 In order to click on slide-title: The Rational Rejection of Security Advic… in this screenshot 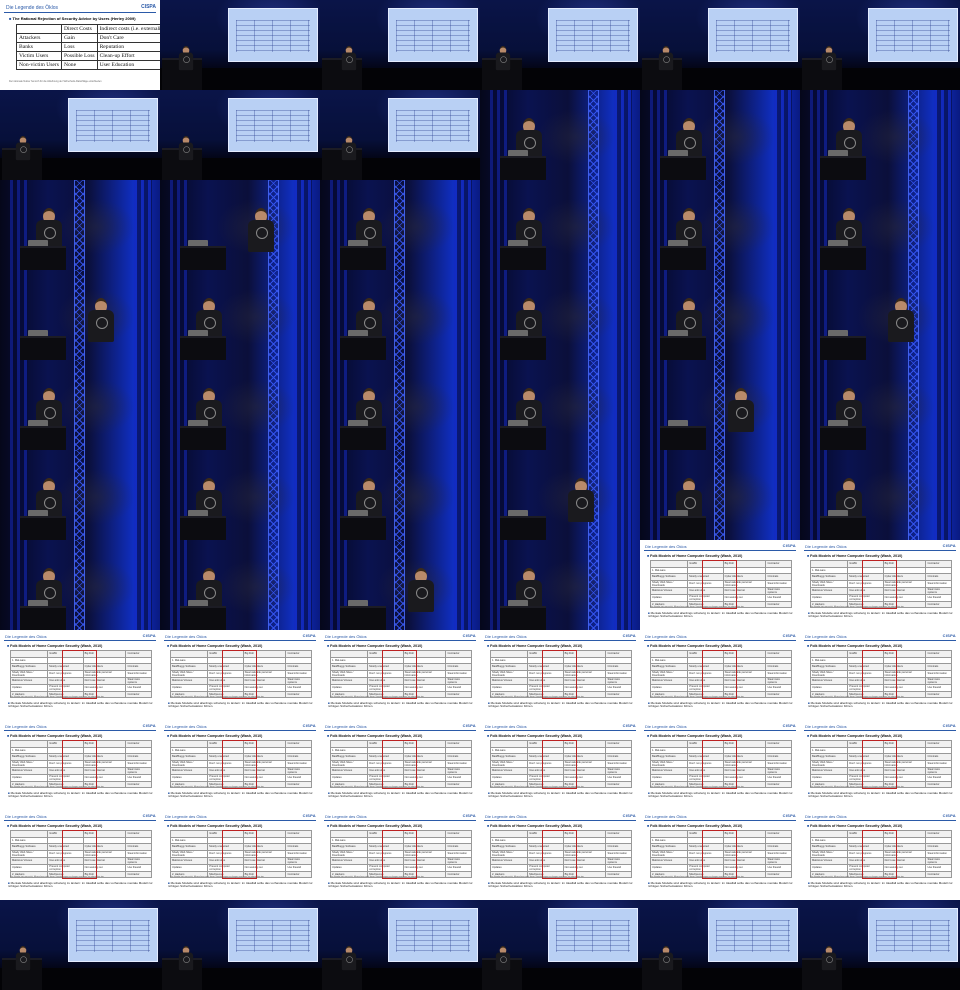, I will do `click(72, 18)`.